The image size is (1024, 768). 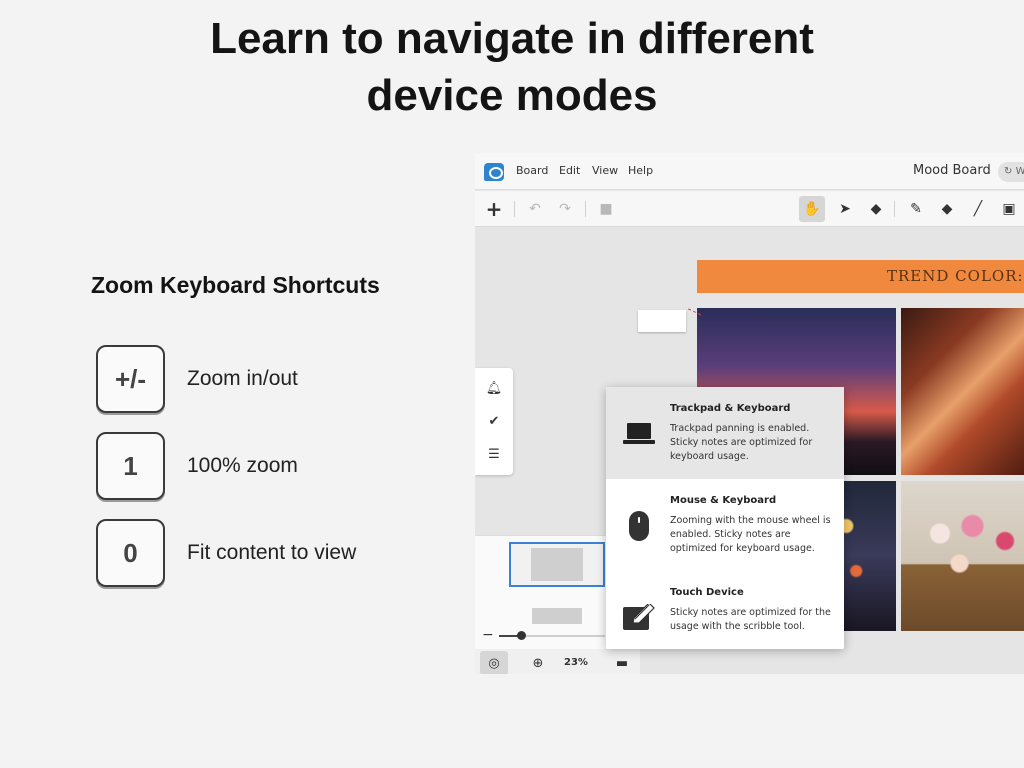 I want to click on zoom-in-icon: ⊕, so click(x=538, y=662).